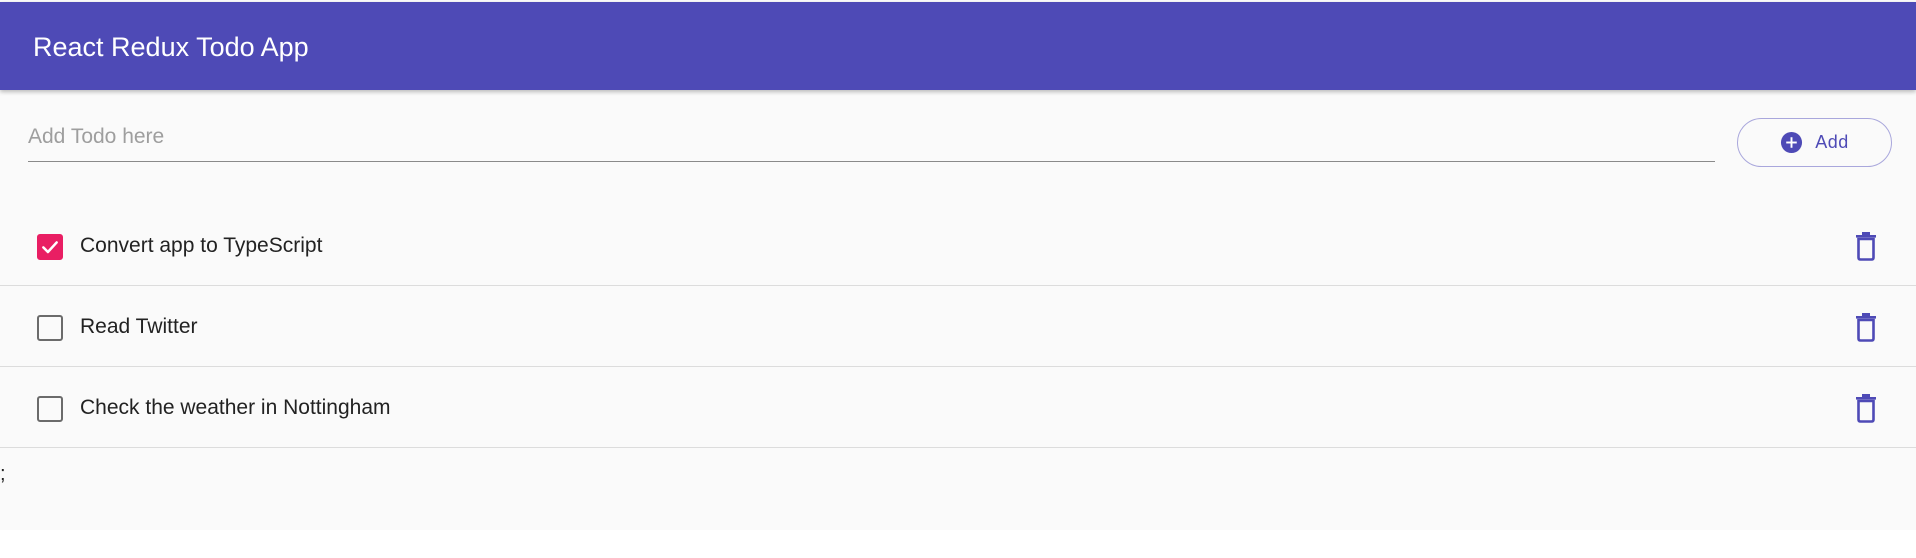 This screenshot has width=1916, height=558. What do you see at coordinates (958, 407) in the screenshot?
I see `todo-item: Check the weather in Nottingham` at bounding box center [958, 407].